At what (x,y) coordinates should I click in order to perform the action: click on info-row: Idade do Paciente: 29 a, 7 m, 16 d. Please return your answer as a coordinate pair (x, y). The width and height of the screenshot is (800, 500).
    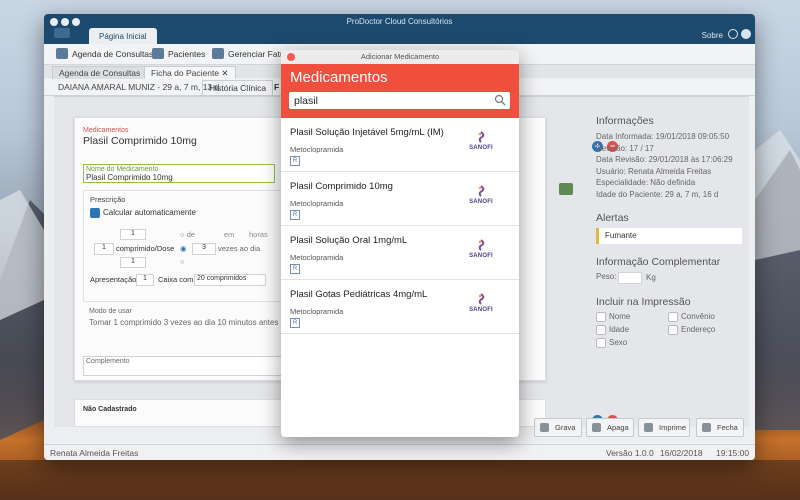
    Looking at the image, I should click on (657, 194).